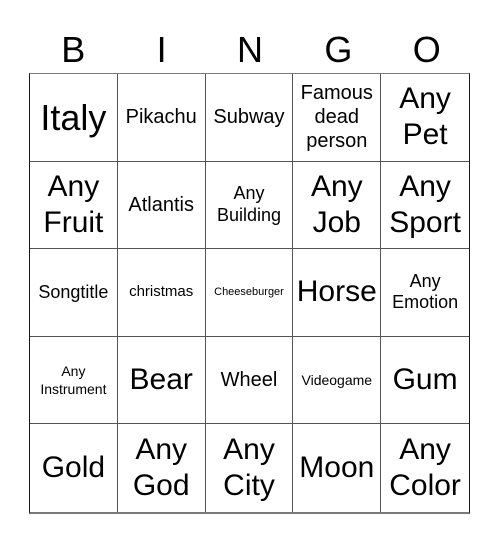 Image resolution: width=500 pixels, height=544 pixels. What do you see at coordinates (161, 49) in the screenshot?
I see `header-letter-i: I` at bounding box center [161, 49].